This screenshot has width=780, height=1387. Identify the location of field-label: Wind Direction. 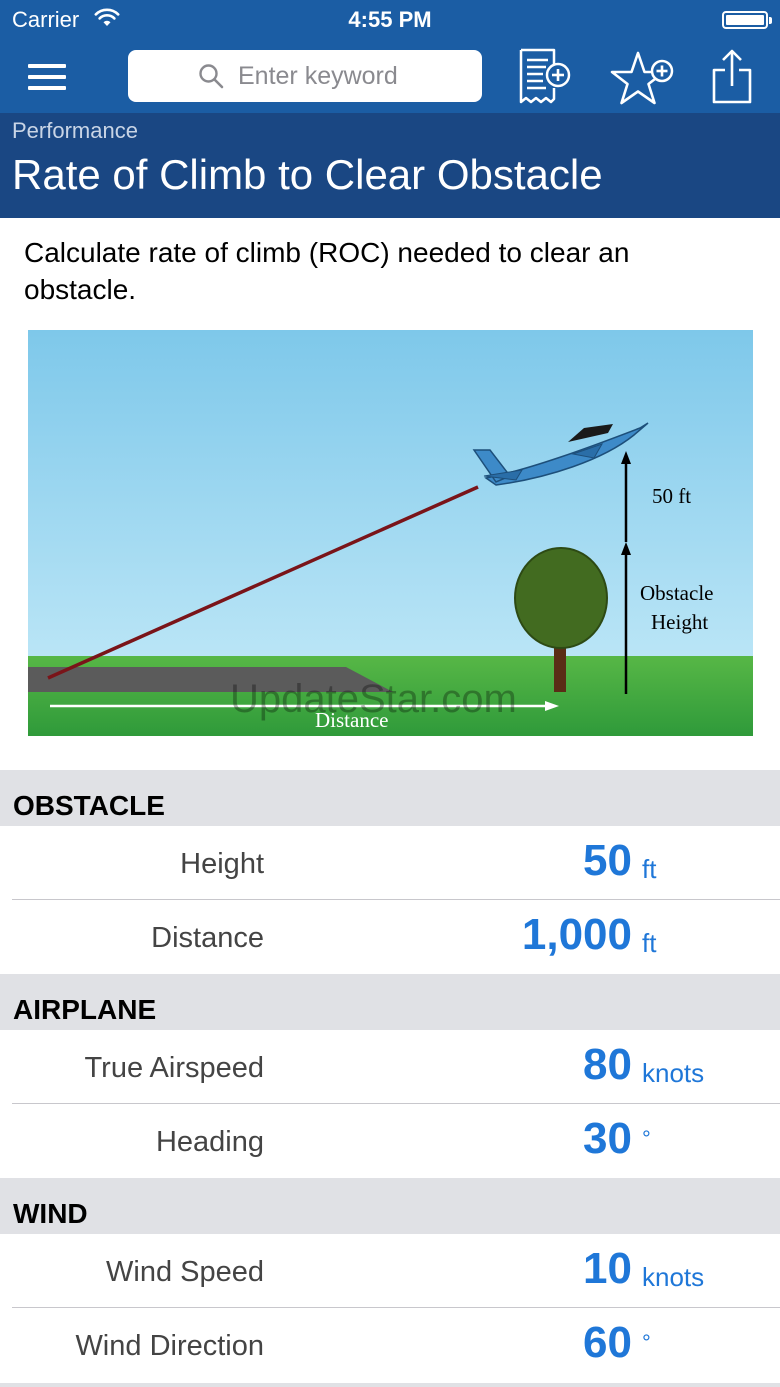
(169, 1346).